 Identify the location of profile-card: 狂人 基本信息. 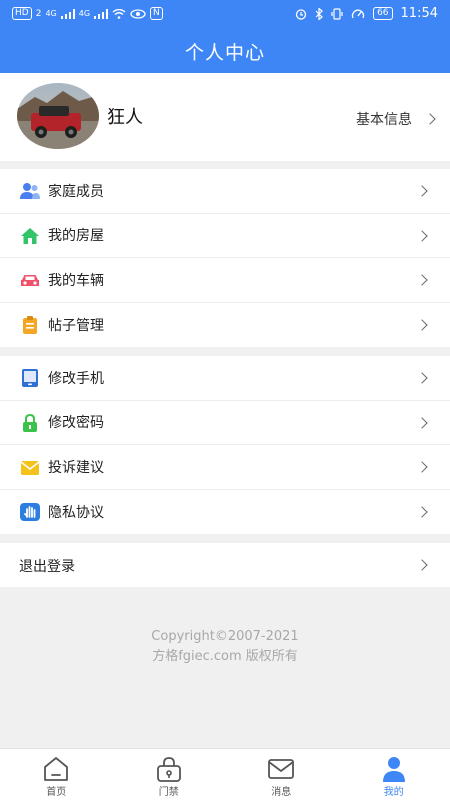
(225, 117).